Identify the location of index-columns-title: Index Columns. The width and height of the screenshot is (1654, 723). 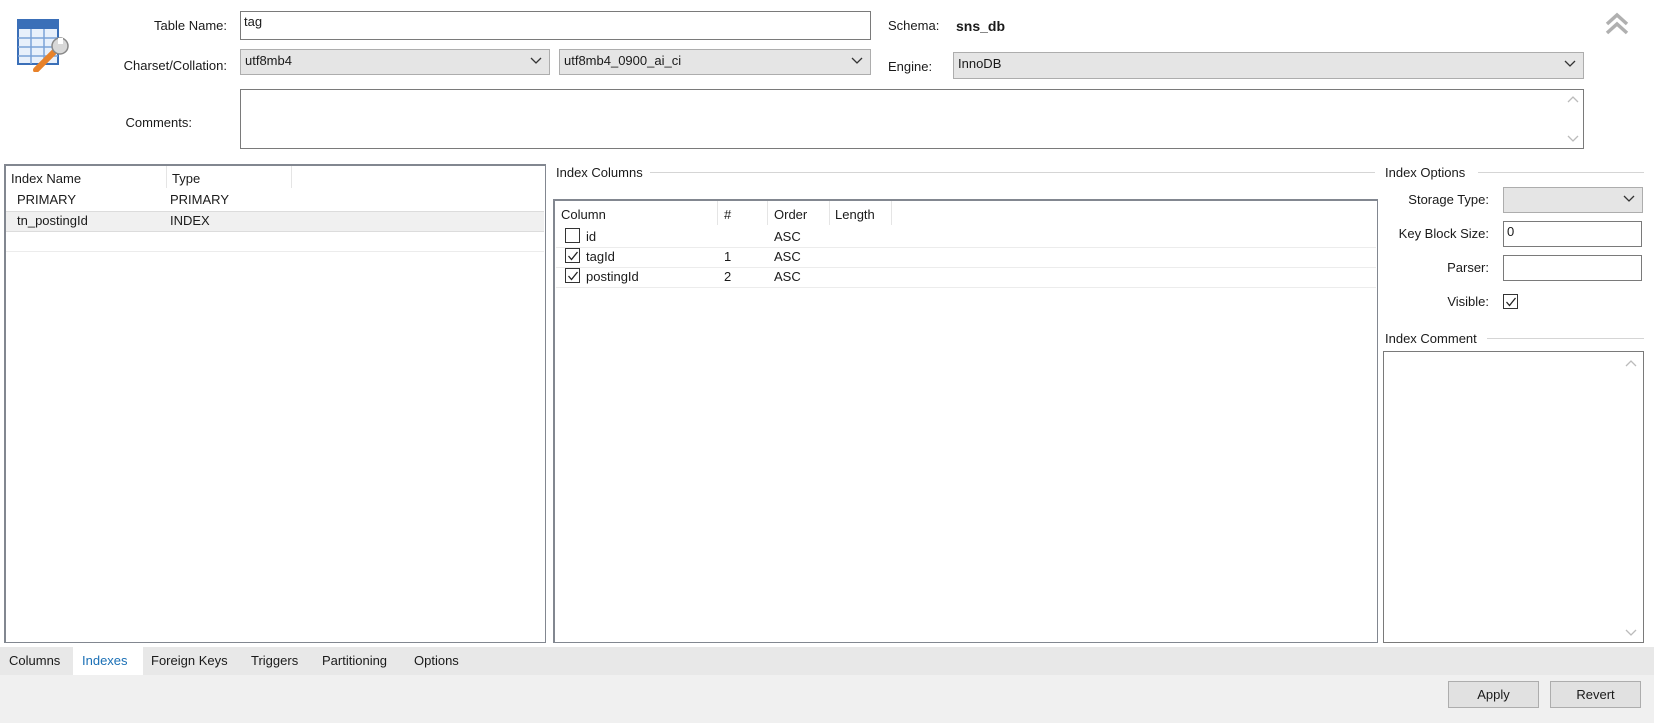
(599, 172).